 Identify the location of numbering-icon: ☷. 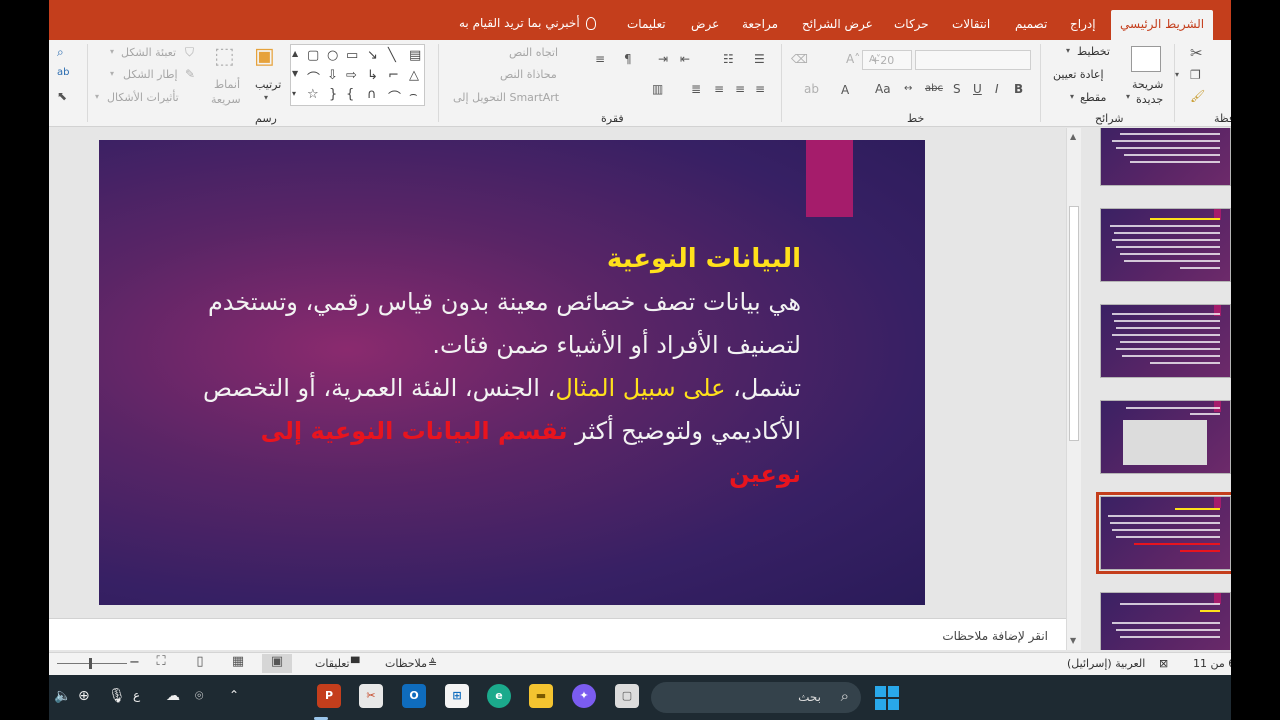
(728, 59).